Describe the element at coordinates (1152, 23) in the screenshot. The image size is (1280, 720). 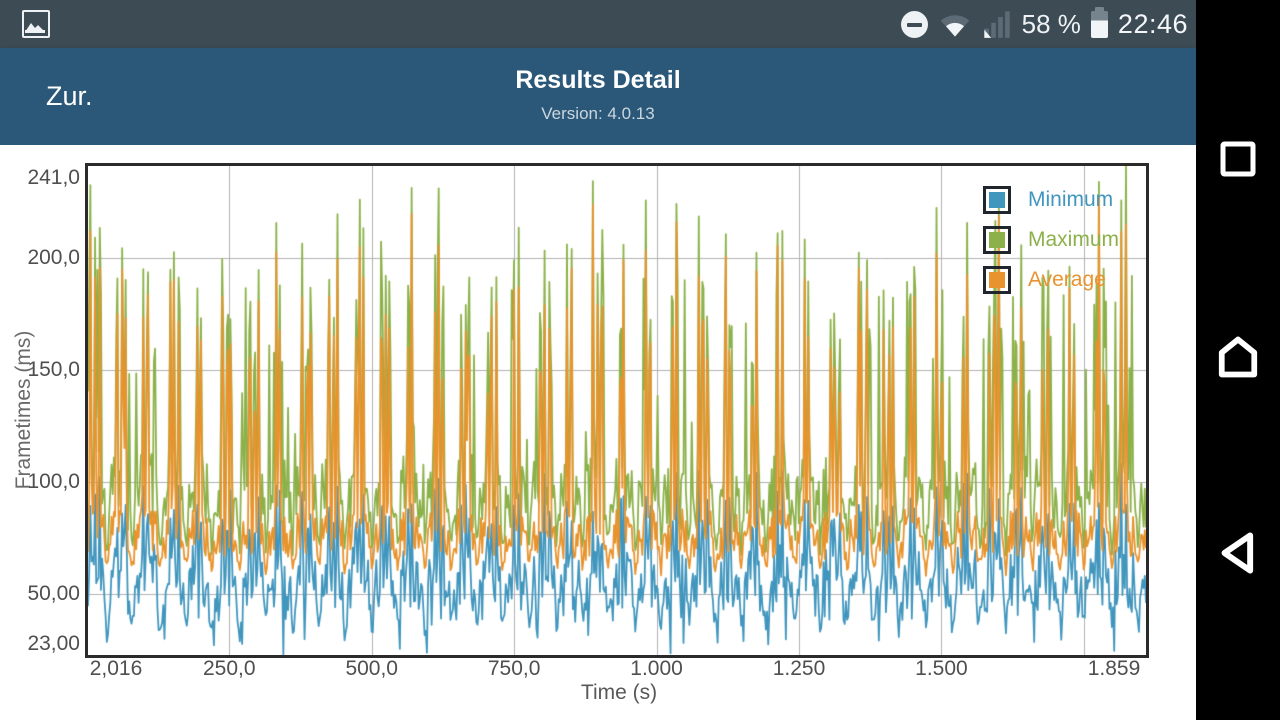
I see `clock-text: 22:46` at that location.